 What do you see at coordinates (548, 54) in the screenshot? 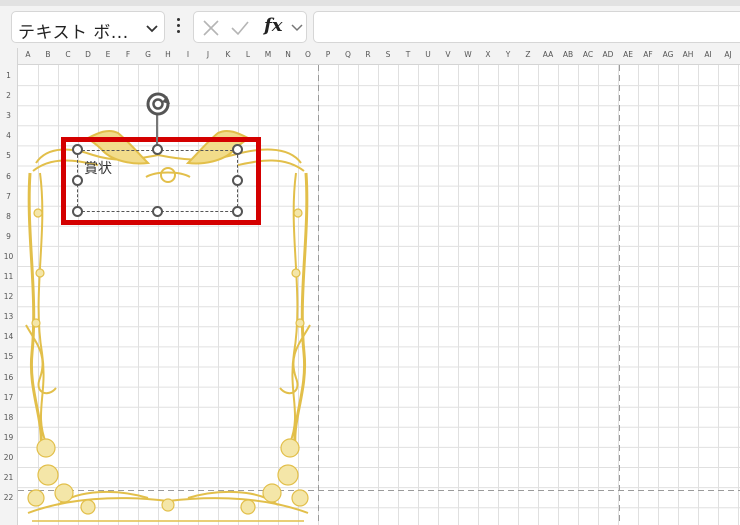
I see `column-header-aa: AA` at bounding box center [548, 54].